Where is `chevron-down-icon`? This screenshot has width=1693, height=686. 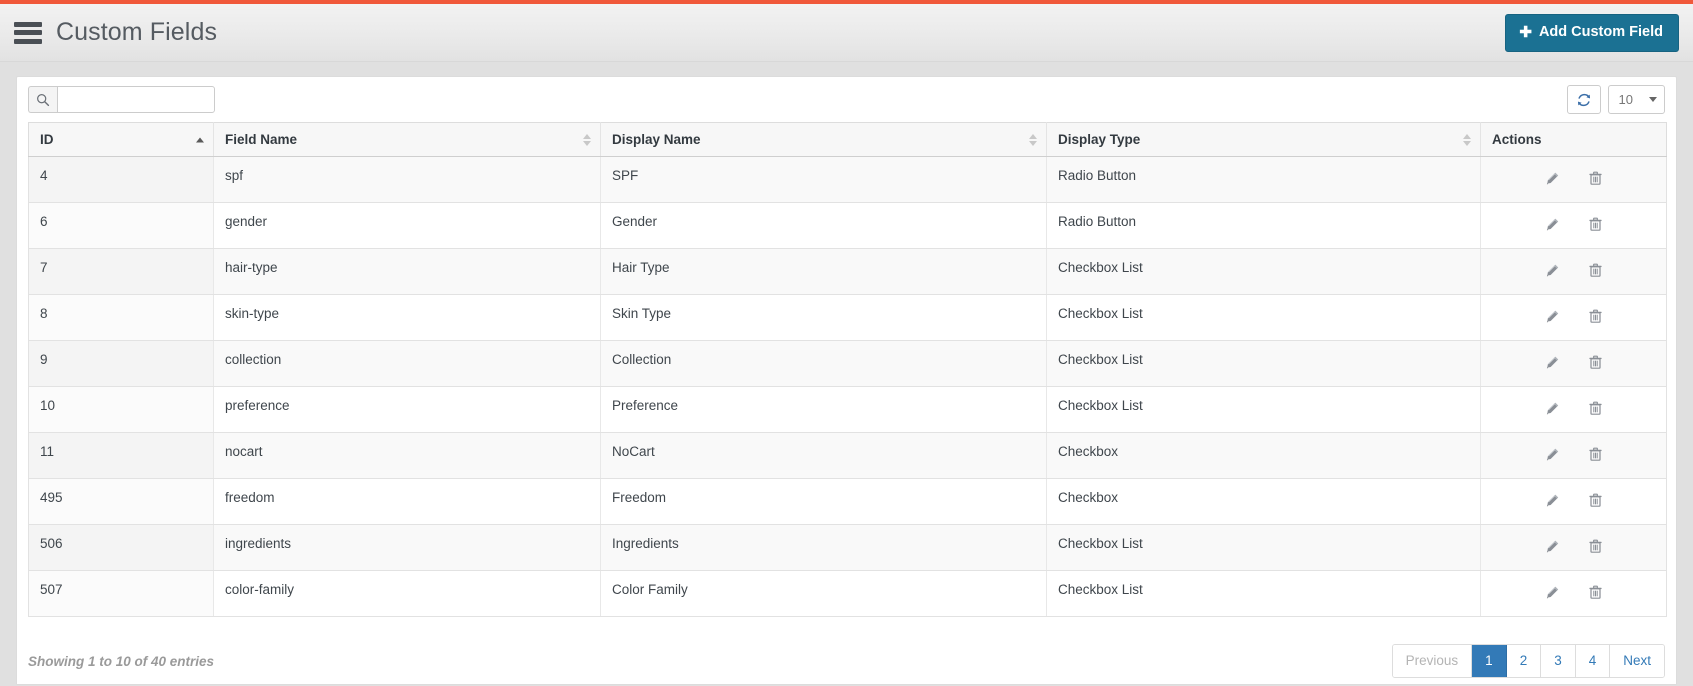
chevron-down-icon is located at coordinates (1653, 99).